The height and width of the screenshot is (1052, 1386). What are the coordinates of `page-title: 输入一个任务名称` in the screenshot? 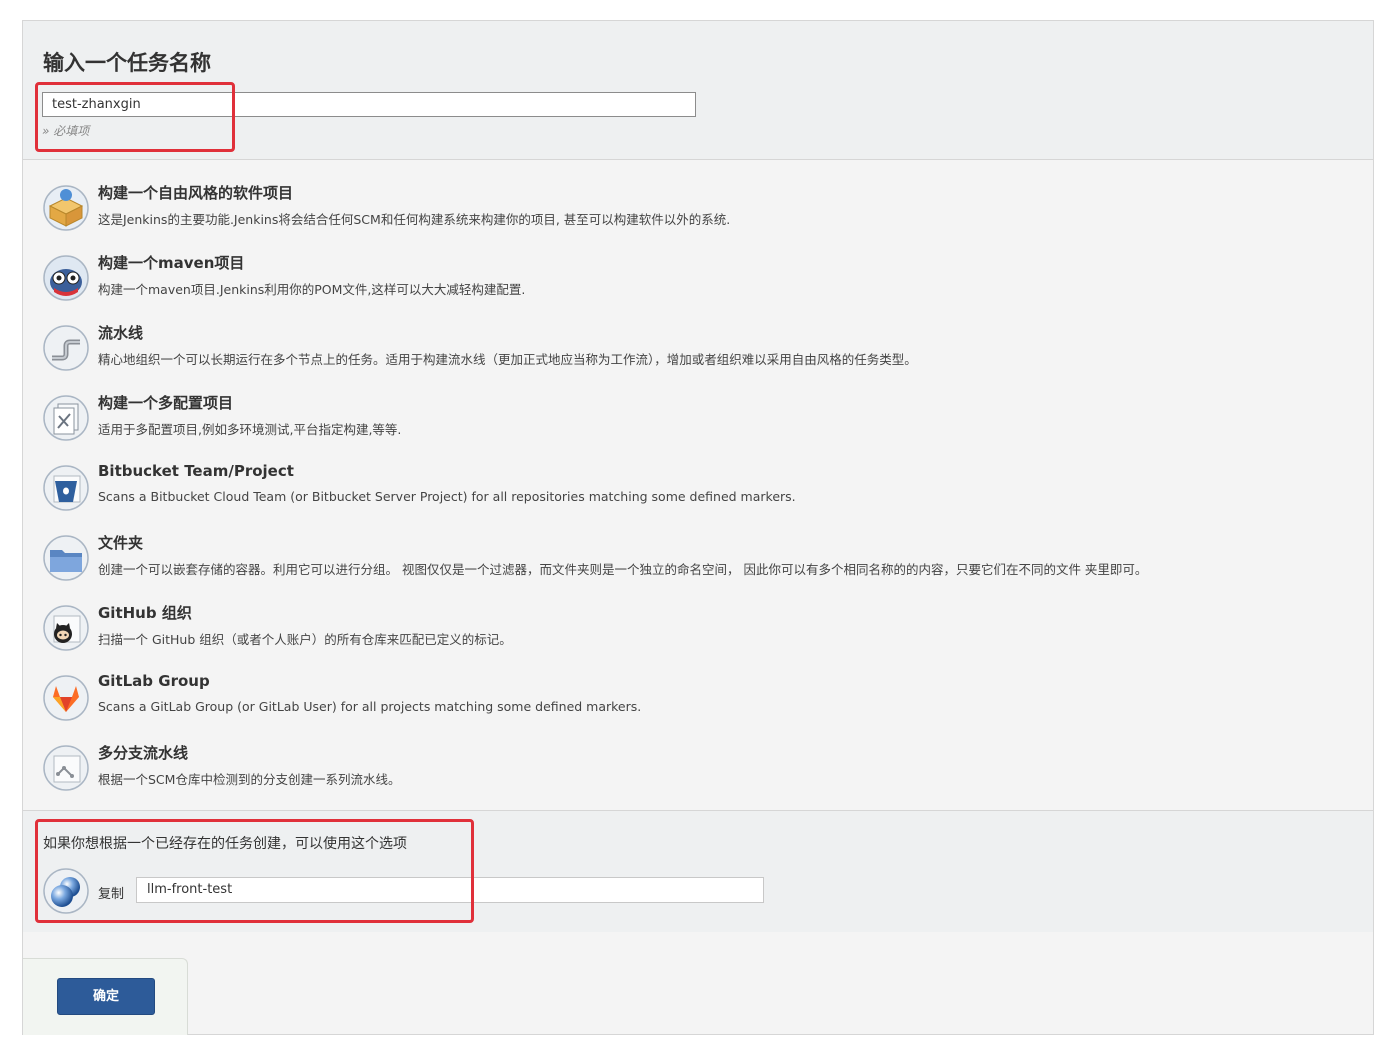 It's located at (127, 63).